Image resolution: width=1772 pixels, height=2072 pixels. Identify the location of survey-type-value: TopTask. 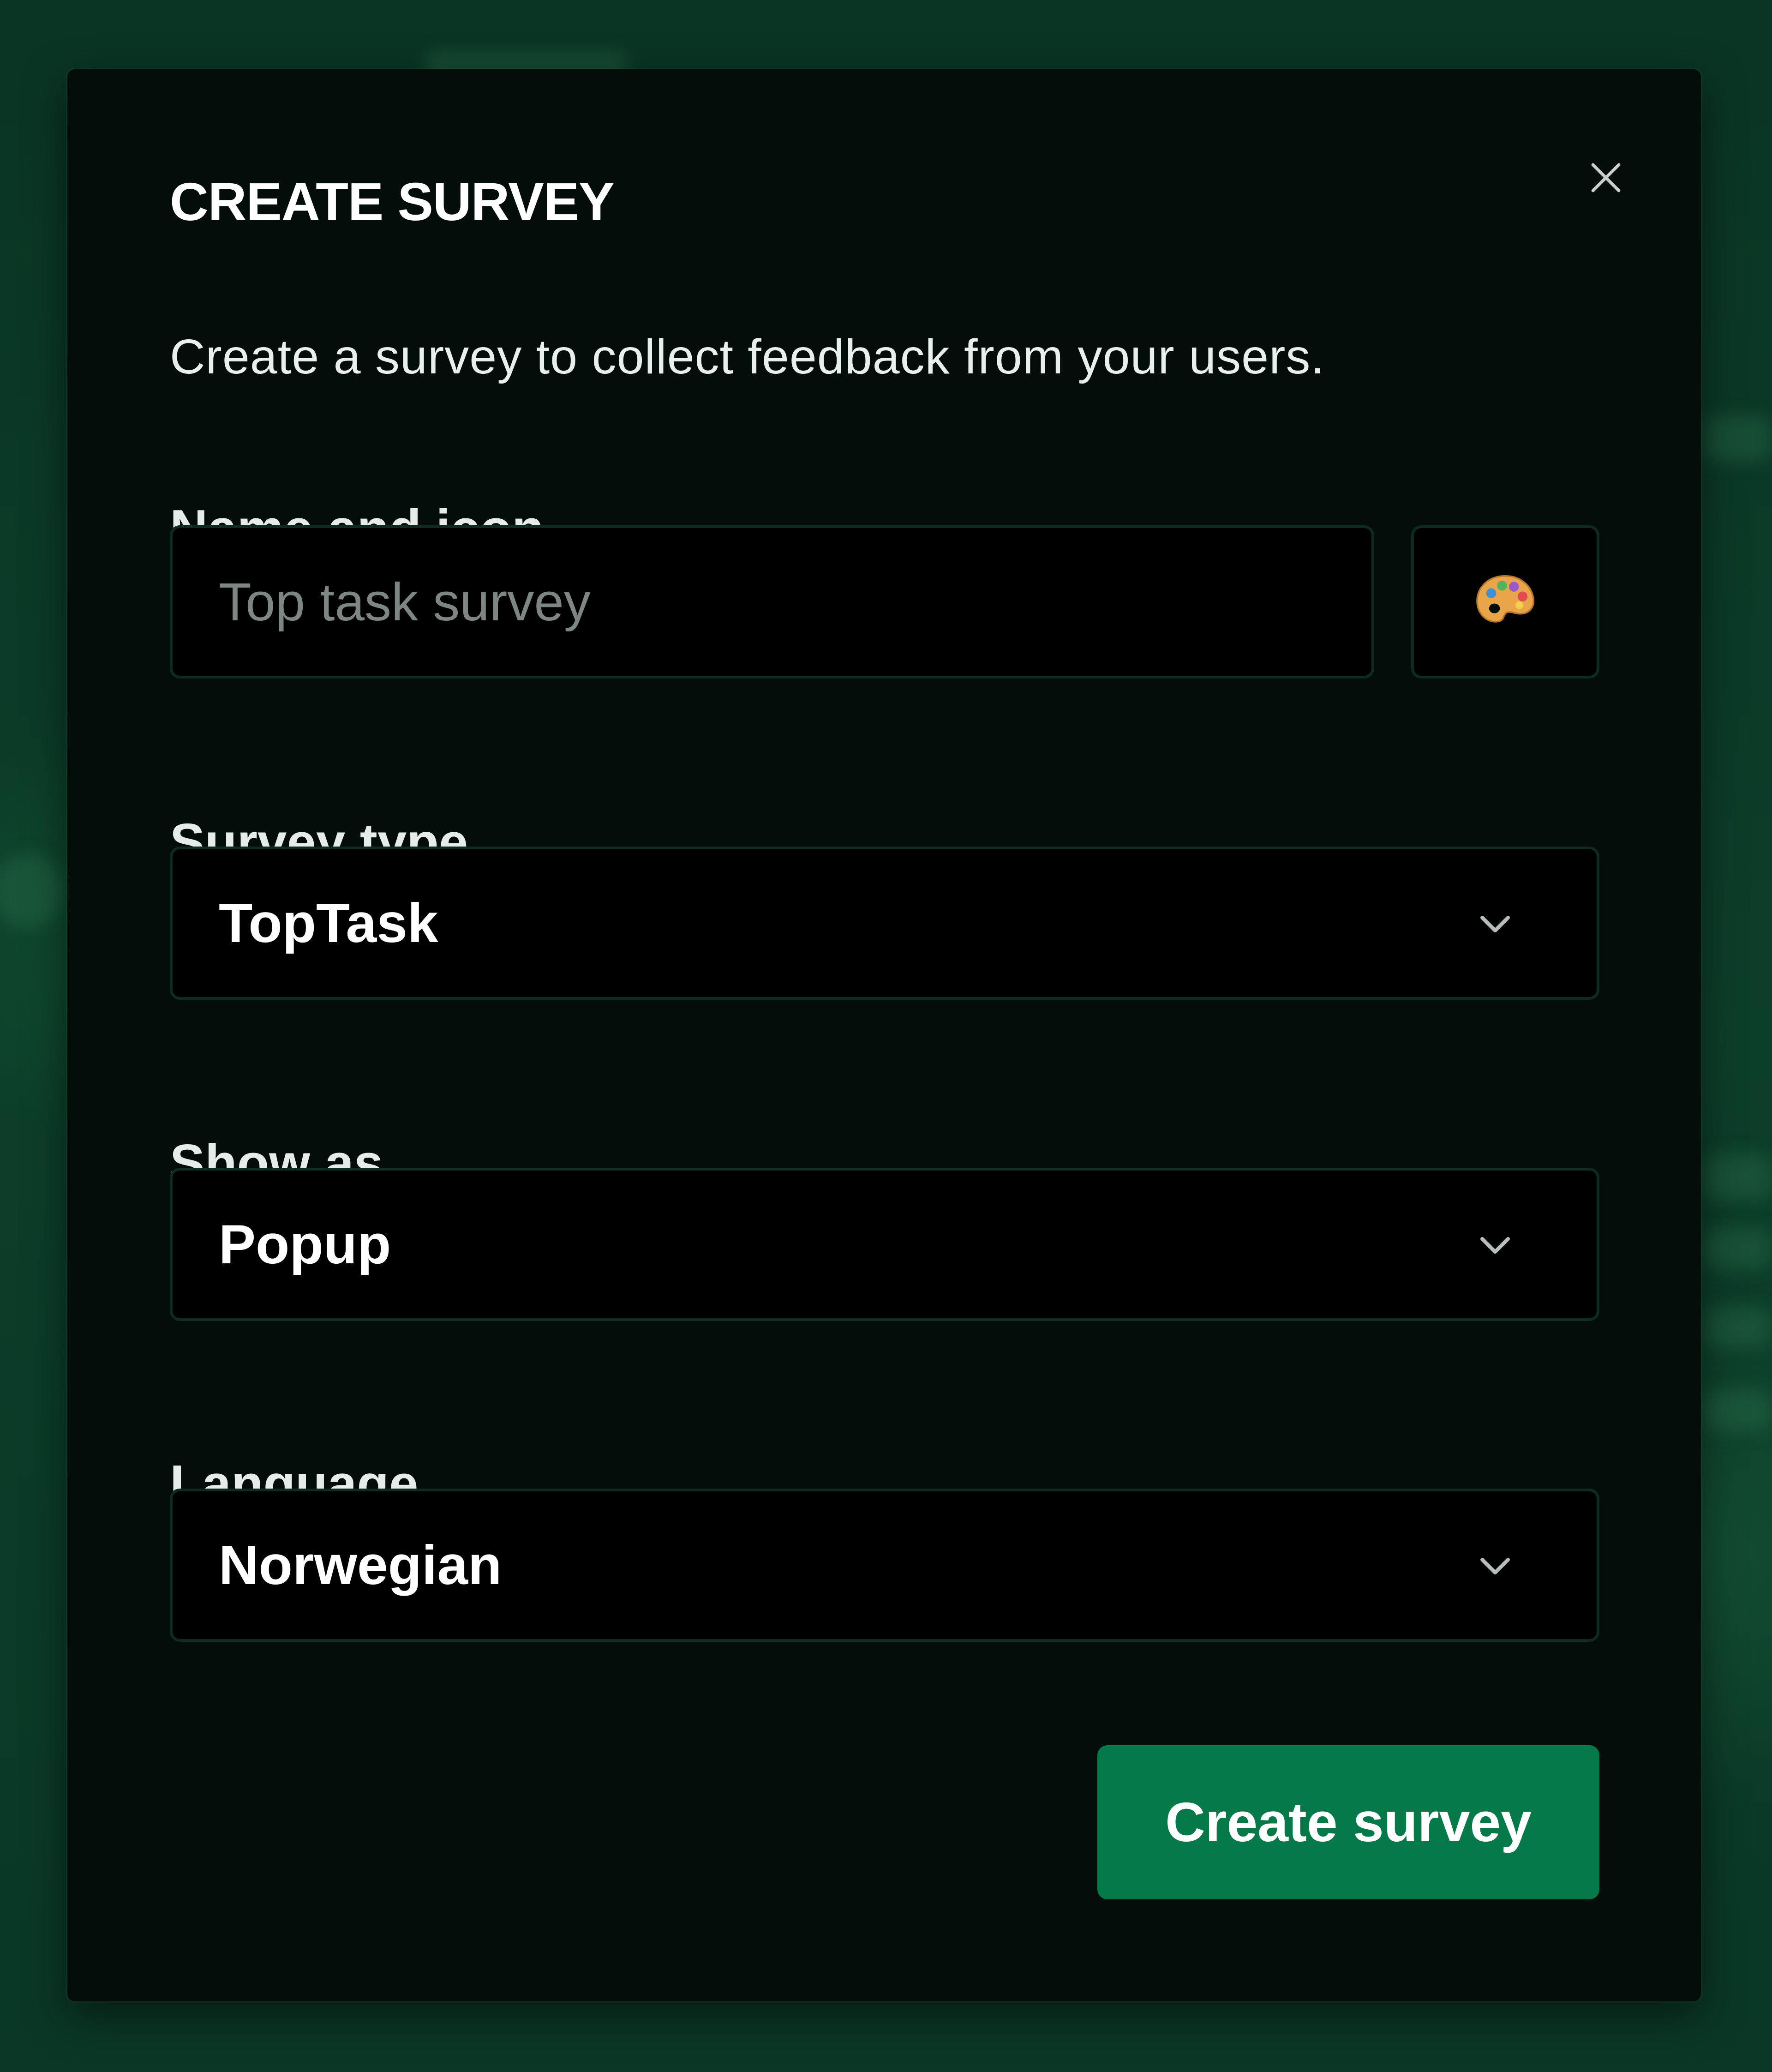
(329, 923).